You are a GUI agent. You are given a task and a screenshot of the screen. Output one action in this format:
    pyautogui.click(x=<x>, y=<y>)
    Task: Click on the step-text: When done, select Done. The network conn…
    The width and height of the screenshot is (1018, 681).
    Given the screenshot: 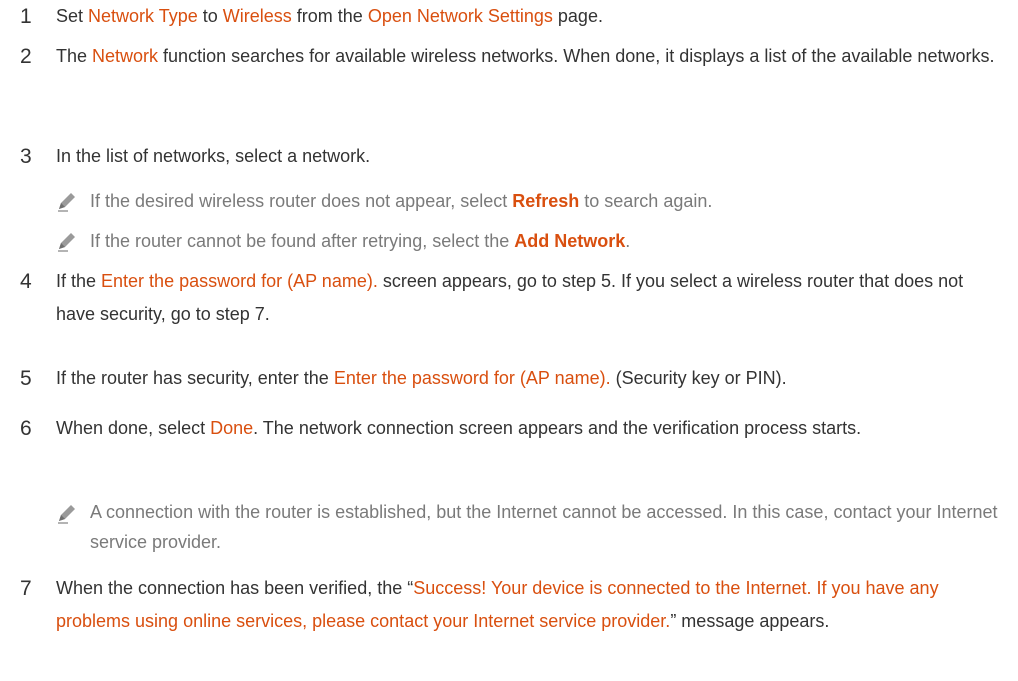 What is the action you would take?
    pyautogui.click(x=528, y=428)
    